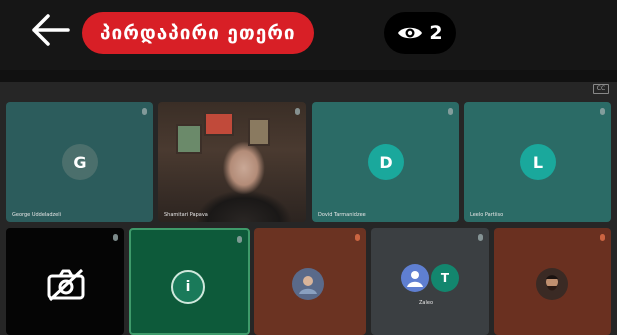 This screenshot has width=617, height=335. What do you see at coordinates (188, 287) in the screenshot?
I see `avatar: i` at bounding box center [188, 287].